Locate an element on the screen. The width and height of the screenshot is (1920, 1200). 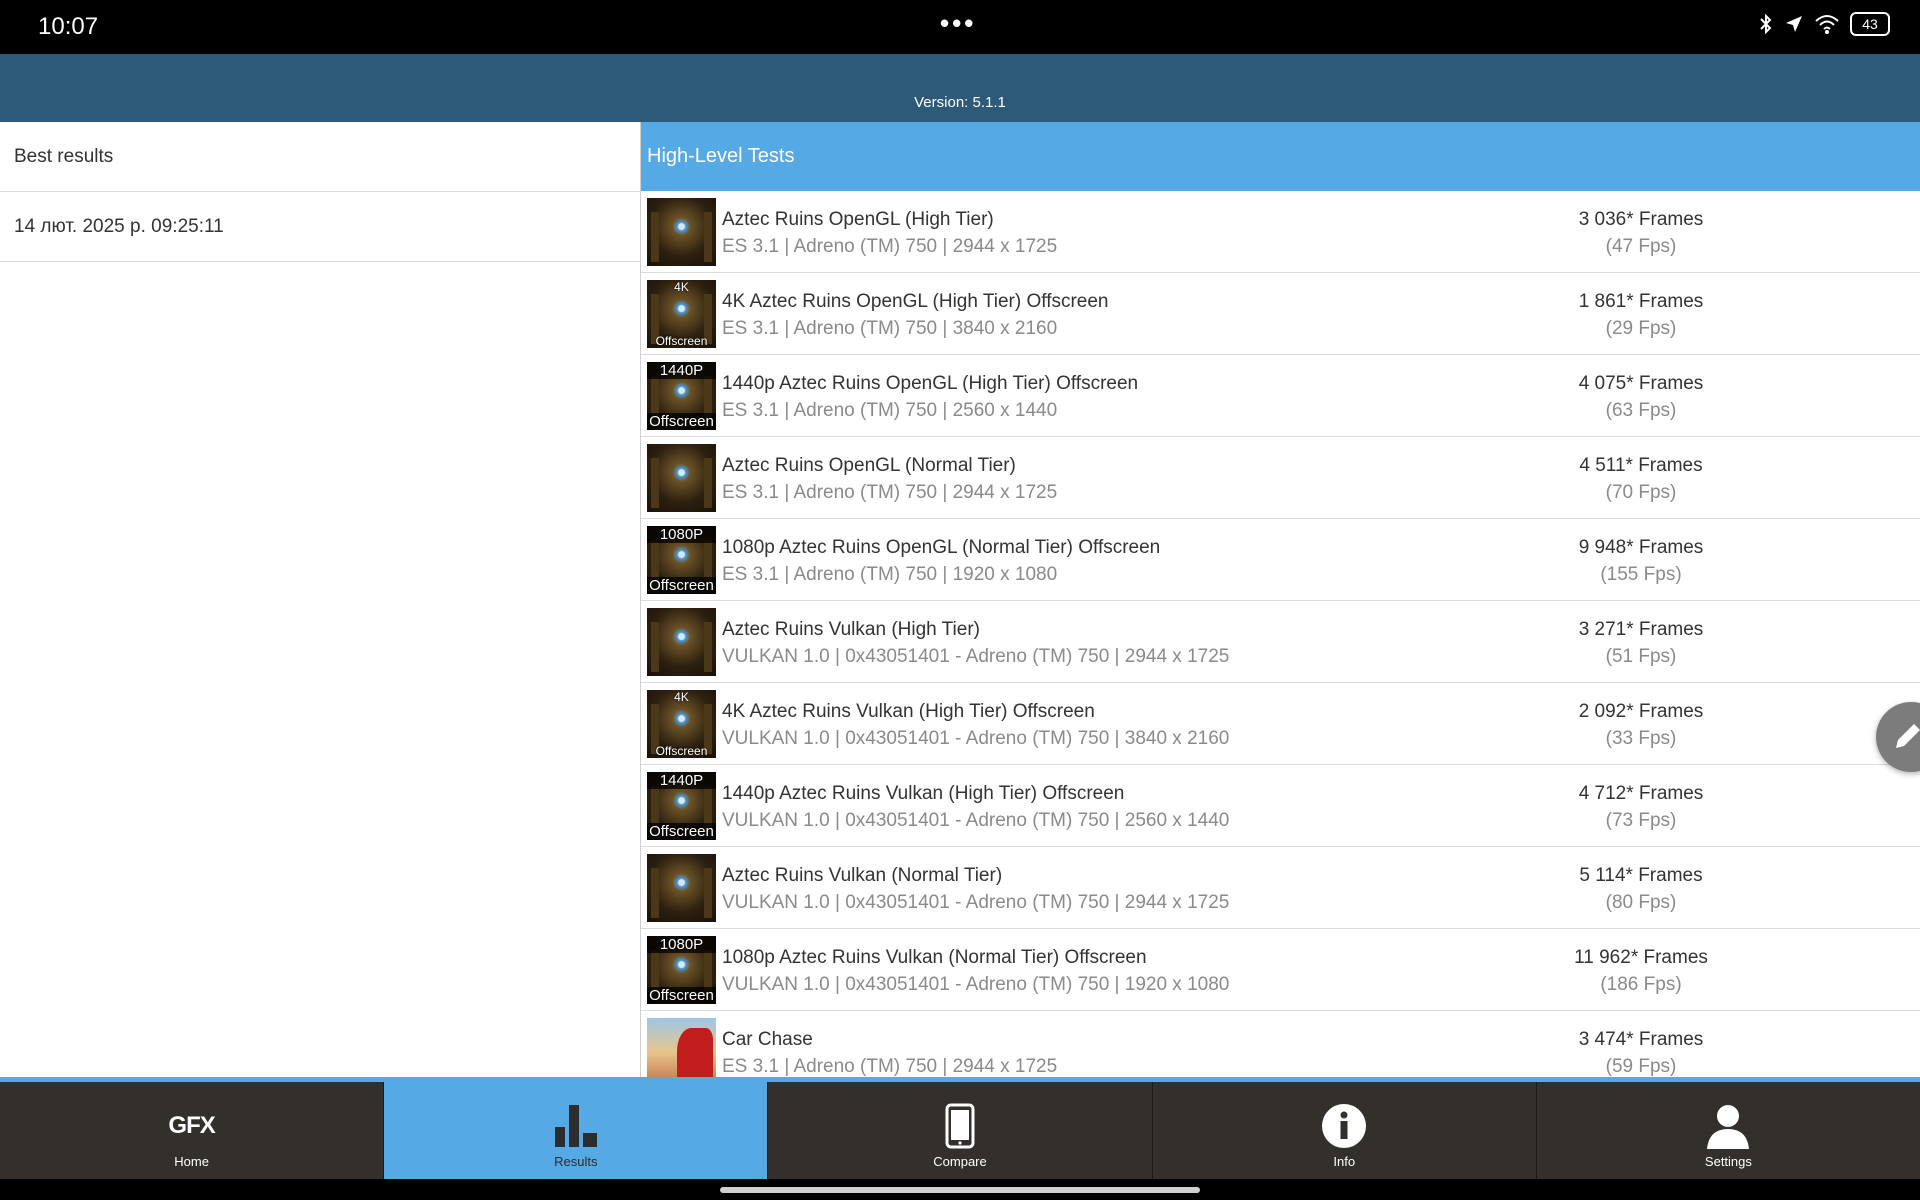
test-fps: (47 Fps) is located at coordinates (1641, 246).